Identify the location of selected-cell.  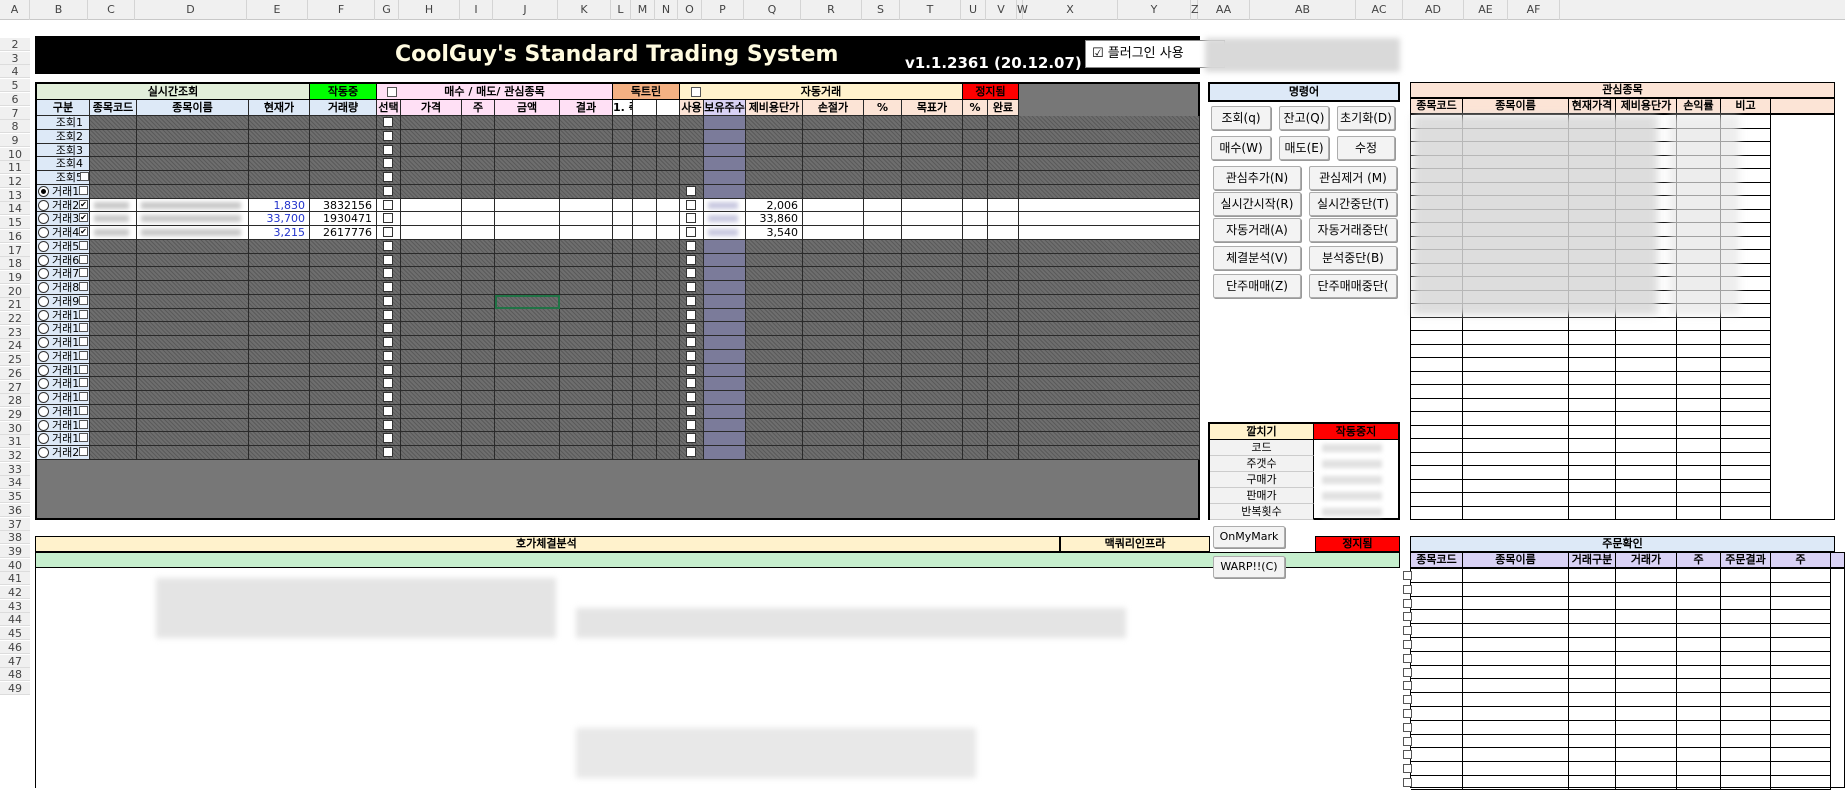
(527, 301).